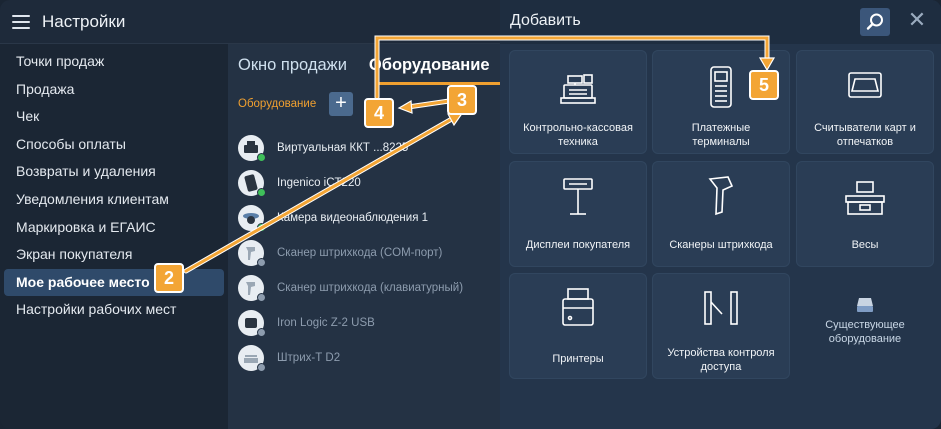 Image resolution: width=941 pixels, height=429 pixels. What do you see at coordinates (360, 252) in the screenshot?
I see `device-name: Сканер штрихкода (COM-порт)` at bounding box center [360, 252].